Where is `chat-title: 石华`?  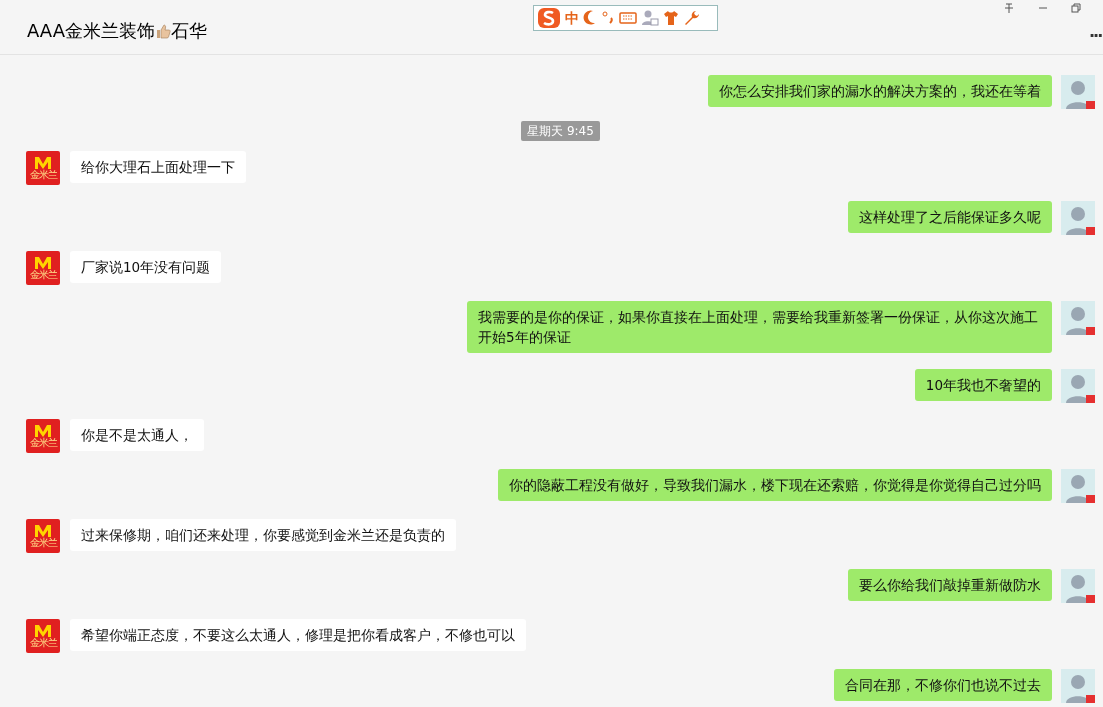 chat-title: 石华 is located at coordinates (188, 31).